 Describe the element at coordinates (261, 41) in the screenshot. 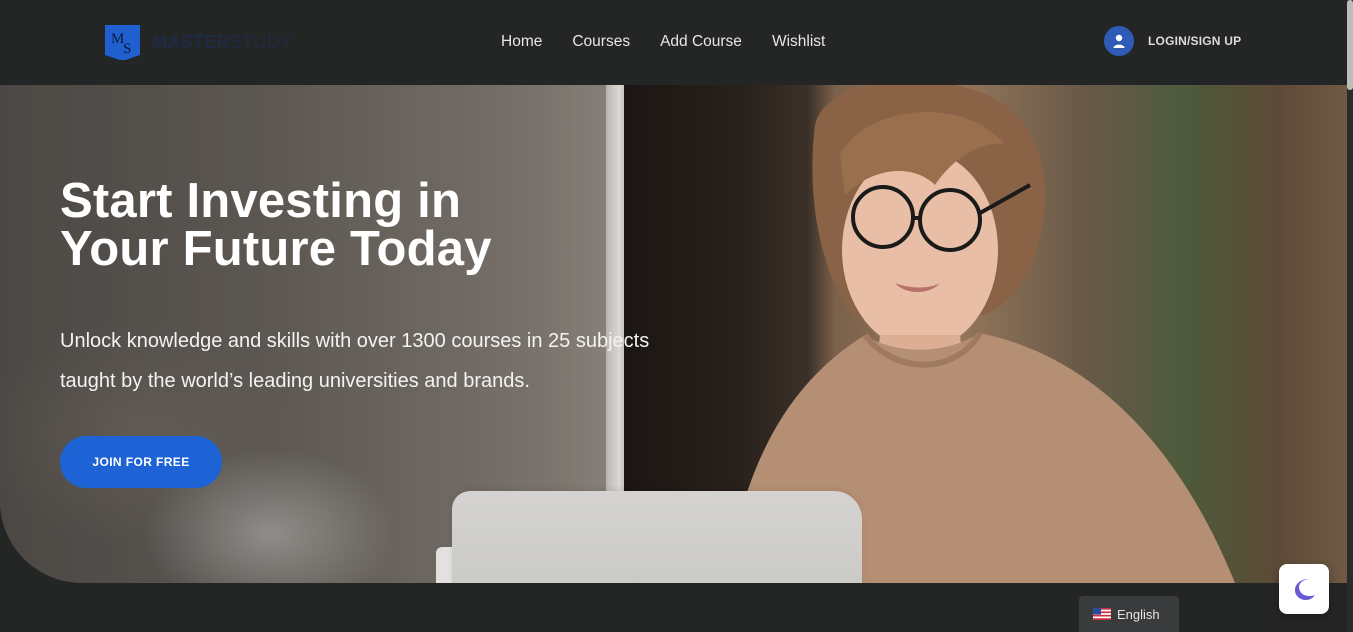

I see `logo-text-light: STUDY` at that location.